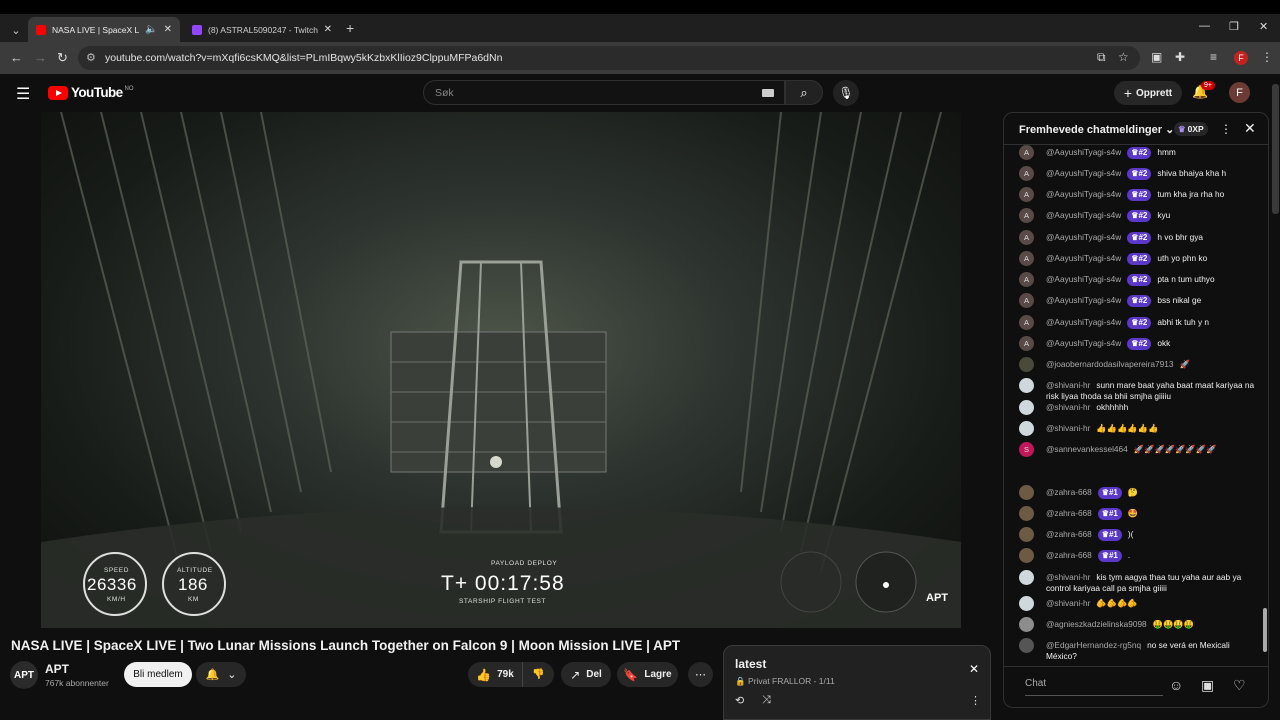 The height and width of the screenshot is (720, 1280). Describe the element at coordinates (1207, 685) in the screenshot. I see `super-chat-icon: ▣` at that location.